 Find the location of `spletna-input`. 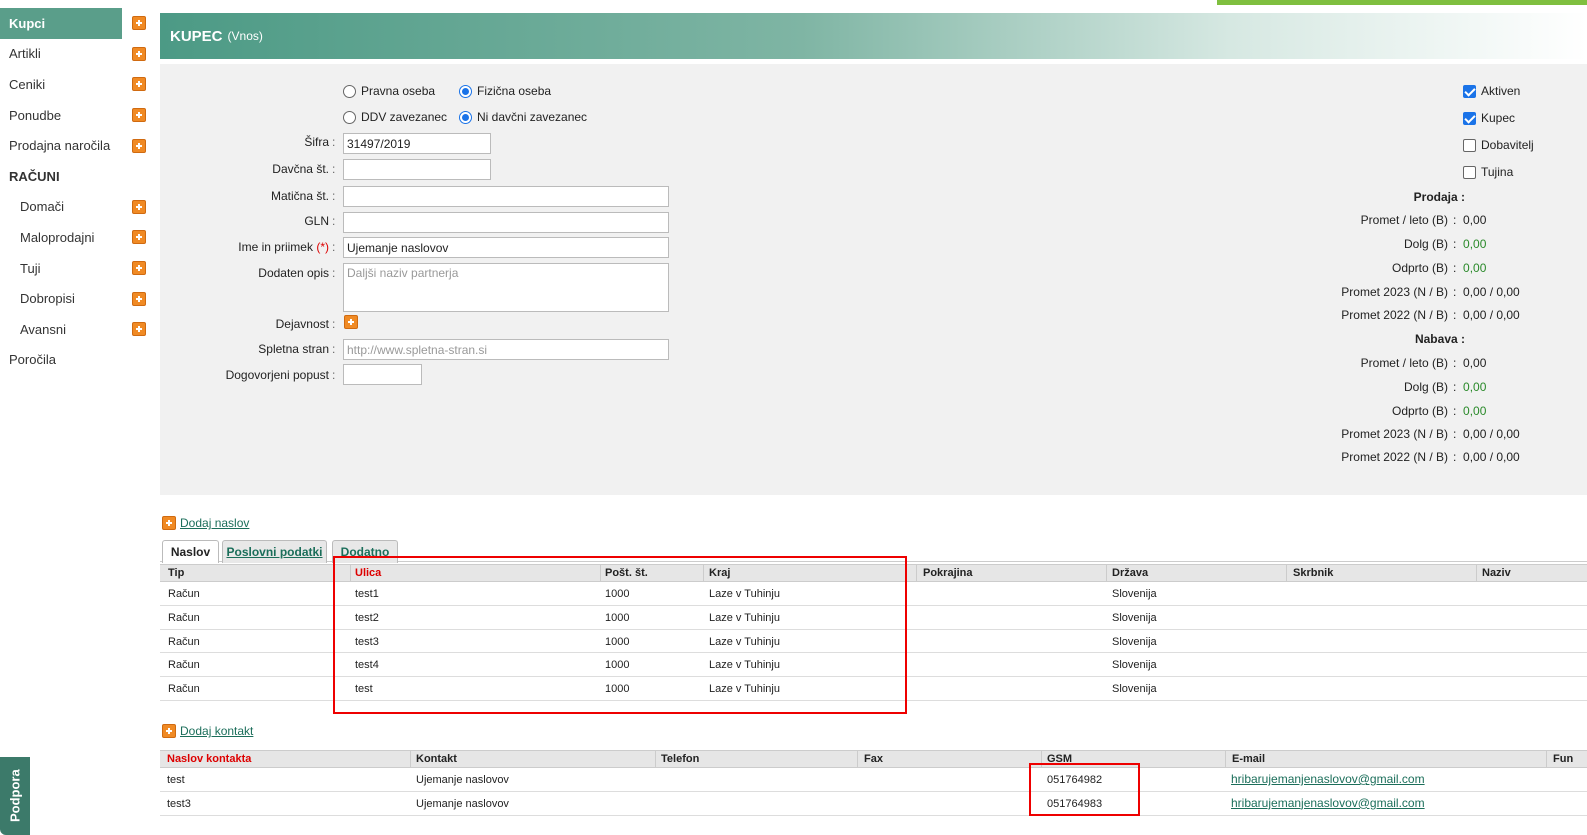

spletna-input is located at coordinates (506, 349).